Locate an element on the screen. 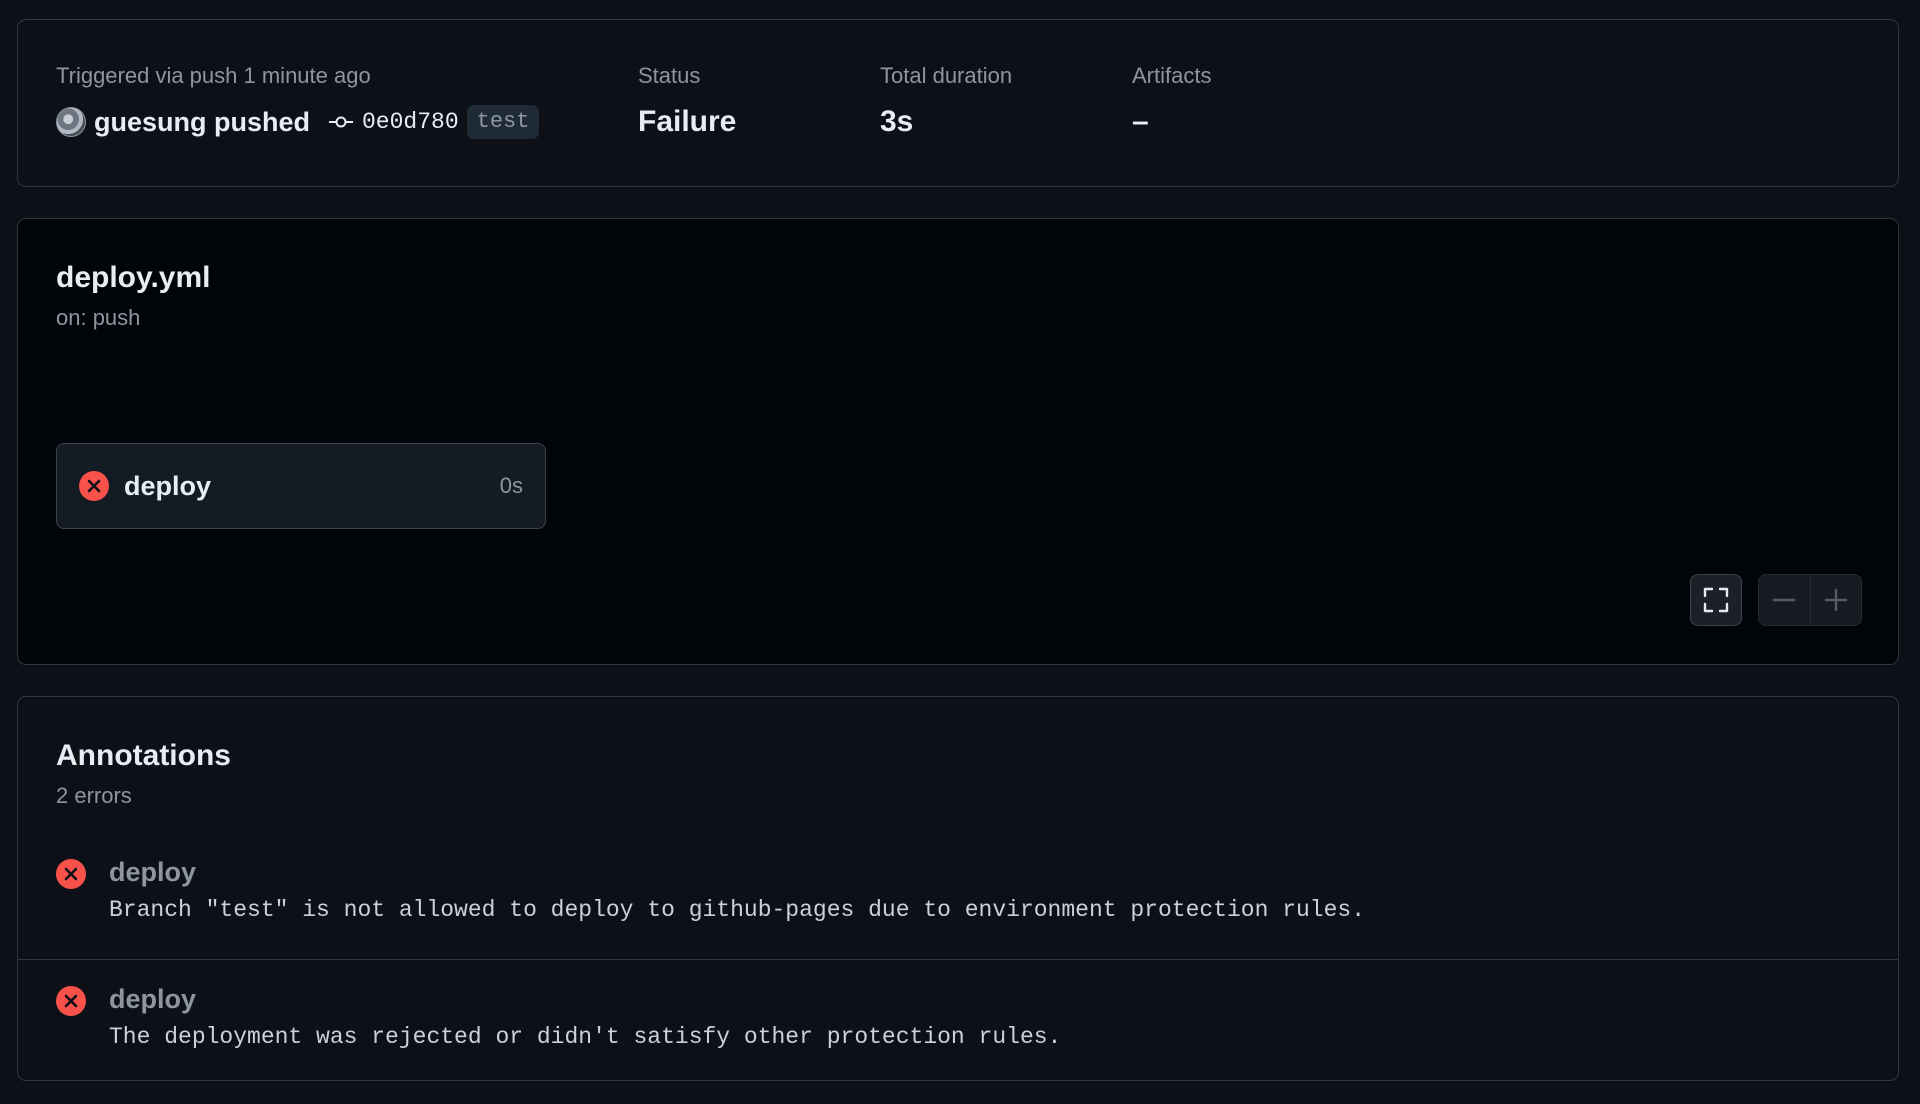 The width and height of the screenshot is (1920, 1104). status-section: Status Failure is located at coordinates (687, 101).